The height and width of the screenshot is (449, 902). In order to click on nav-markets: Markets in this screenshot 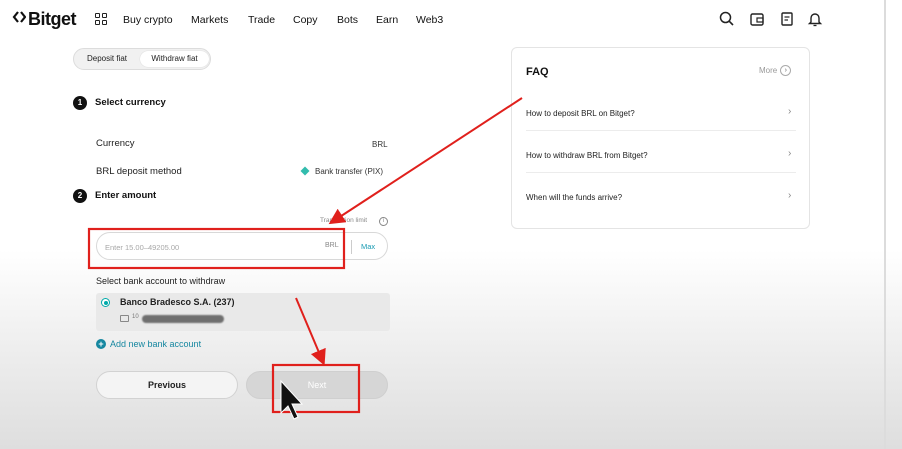, I will do `click(209, 20)`.